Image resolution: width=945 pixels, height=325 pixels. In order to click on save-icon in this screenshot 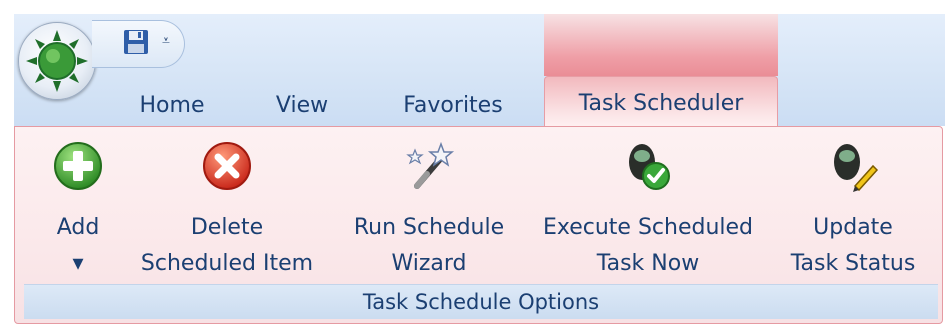, I will do `click(136, 42)`.